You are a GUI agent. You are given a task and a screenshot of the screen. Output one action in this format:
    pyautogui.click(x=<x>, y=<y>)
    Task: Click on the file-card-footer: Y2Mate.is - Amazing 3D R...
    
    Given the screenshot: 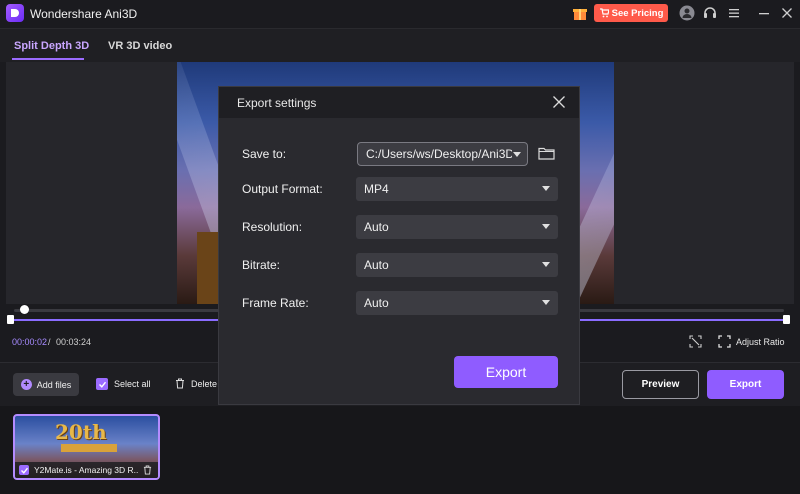 What is the action you would take?
    pyautogui.click(x=86, y=470)
    